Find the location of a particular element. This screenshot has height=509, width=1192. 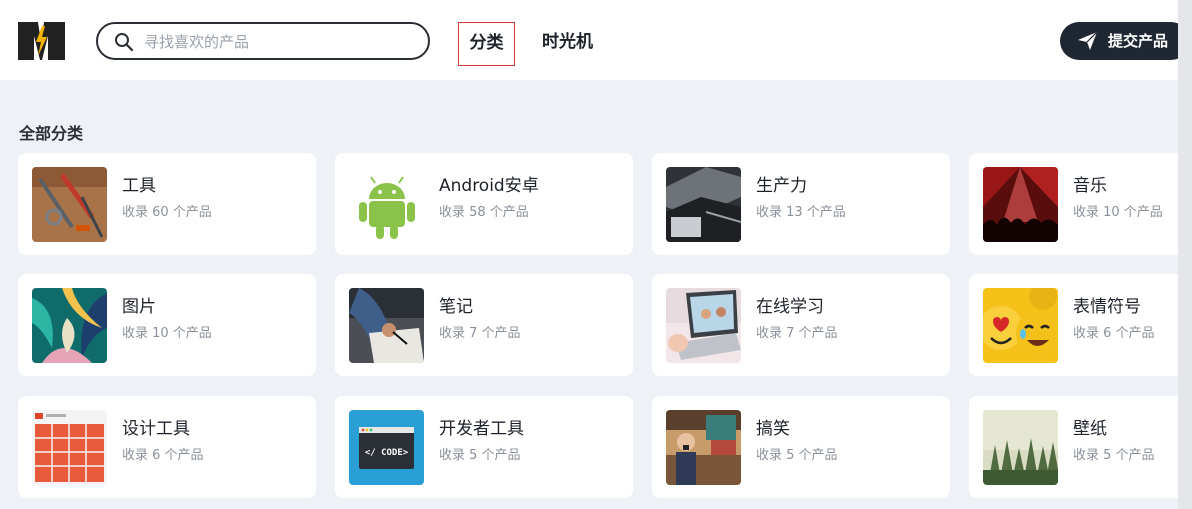

category-name: 表情符号 is located at coordinates (1107, 307).